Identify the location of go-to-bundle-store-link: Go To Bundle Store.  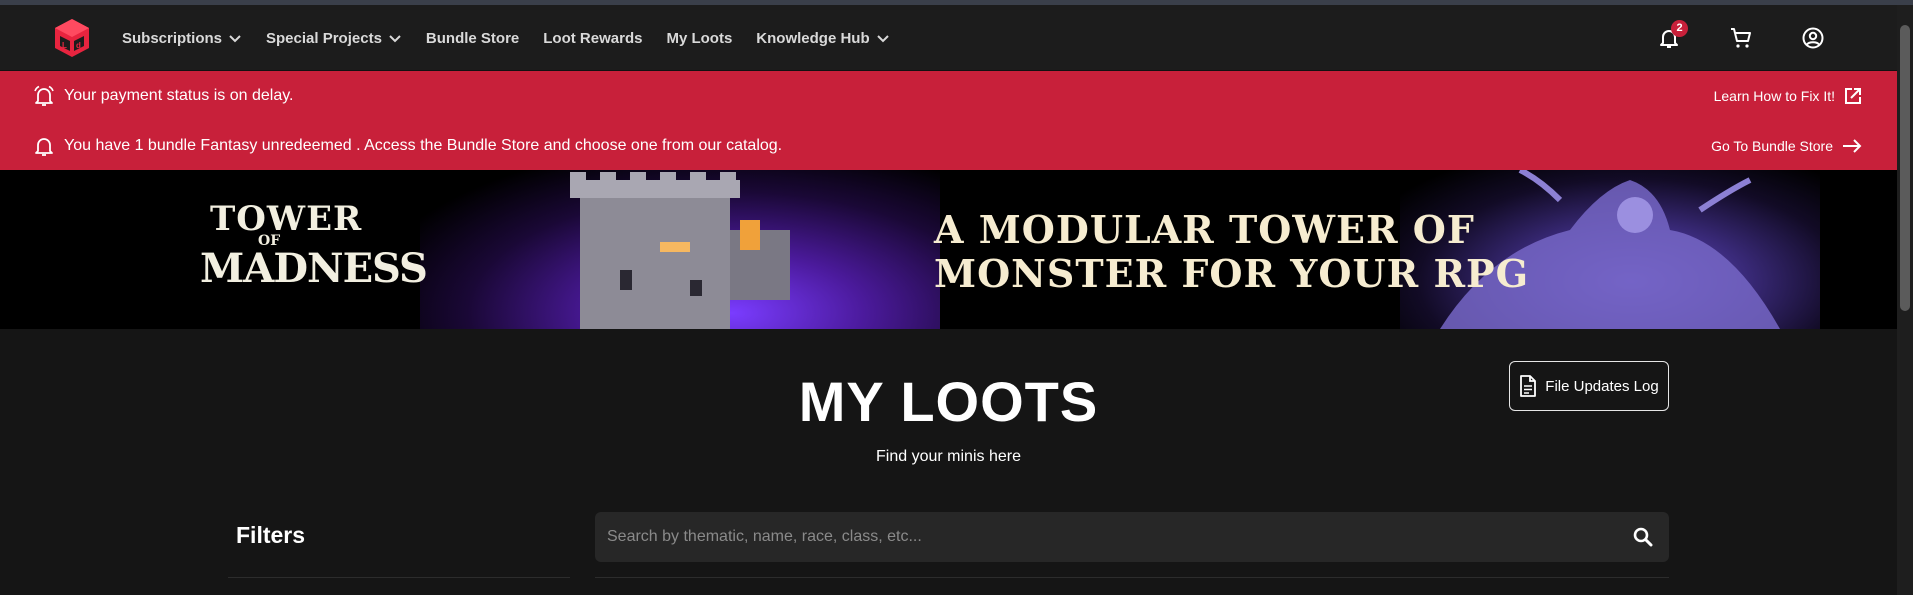
(1787, 146).